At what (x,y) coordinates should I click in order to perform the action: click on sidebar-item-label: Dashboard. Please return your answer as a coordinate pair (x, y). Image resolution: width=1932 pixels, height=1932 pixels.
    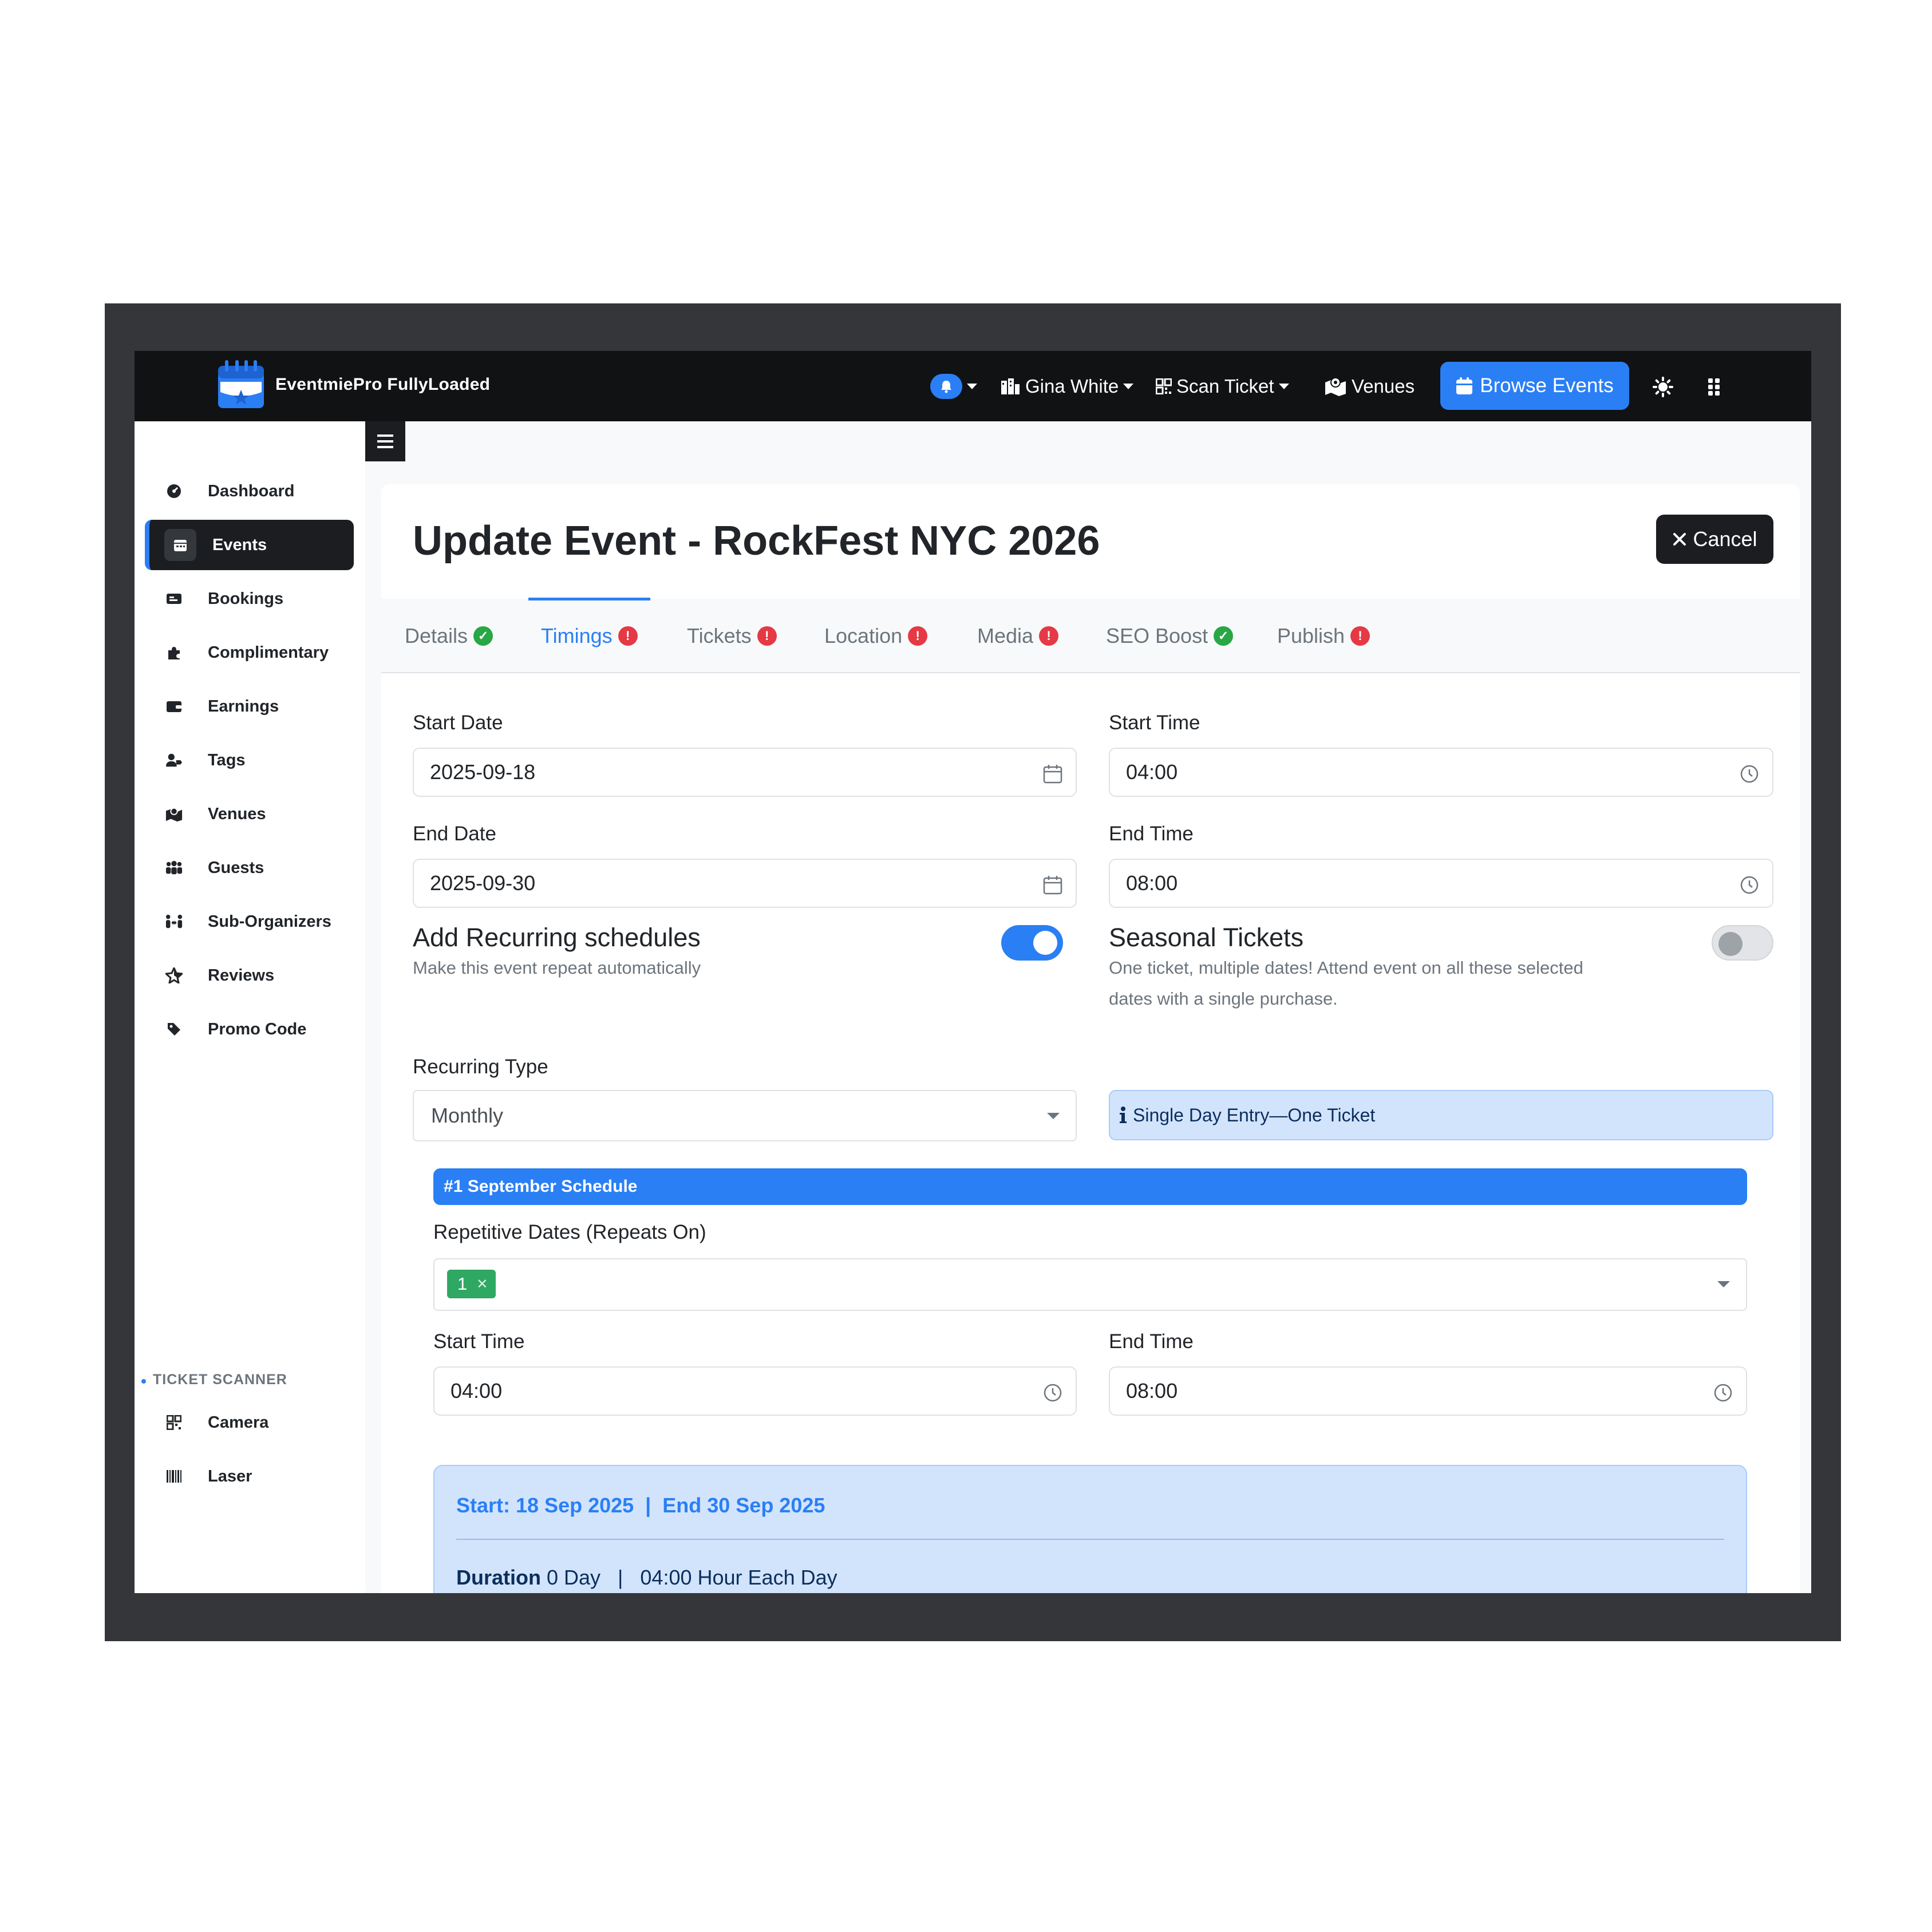
    Looking at the image, I should click on (251, 490).